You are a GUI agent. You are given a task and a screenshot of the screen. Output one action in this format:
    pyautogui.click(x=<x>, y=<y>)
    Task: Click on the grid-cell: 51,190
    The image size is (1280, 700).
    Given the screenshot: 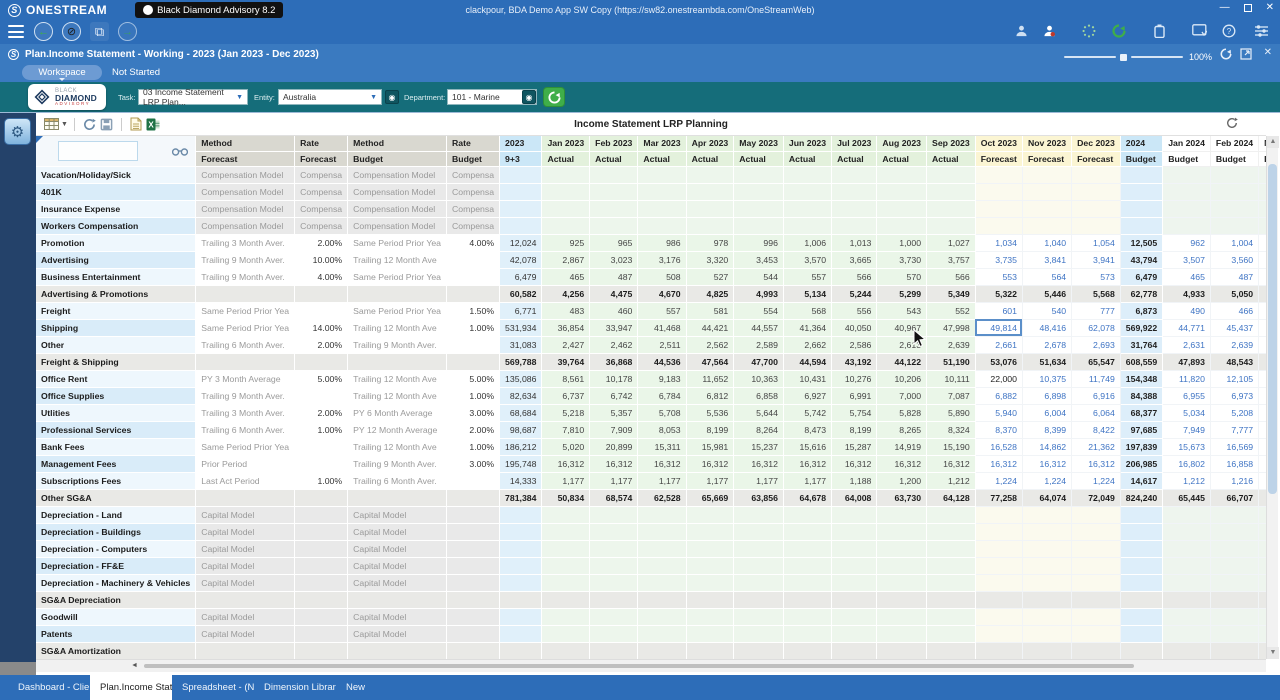 What is the action you would take?
    pyautogui.click(x=951, y=362)
    